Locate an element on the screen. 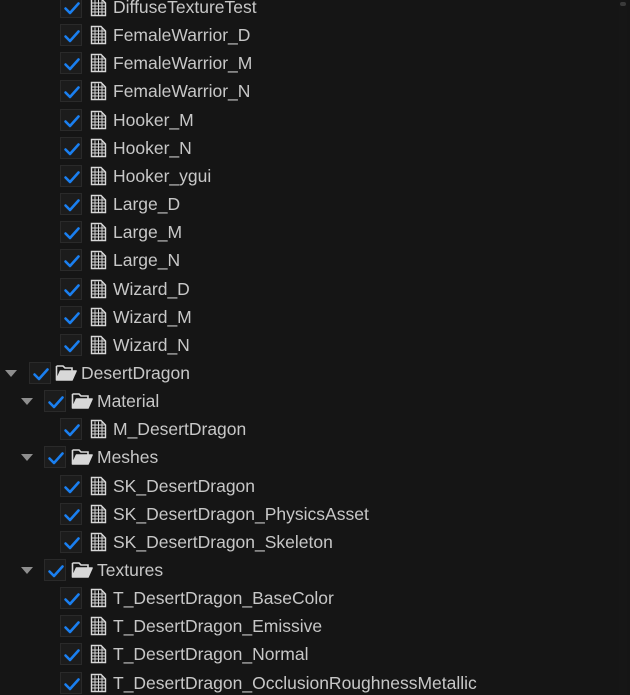 The image size is (630, 695). tree-asset-row: T_DesertDragon_BaseColor is located at coordinates (308, 598).